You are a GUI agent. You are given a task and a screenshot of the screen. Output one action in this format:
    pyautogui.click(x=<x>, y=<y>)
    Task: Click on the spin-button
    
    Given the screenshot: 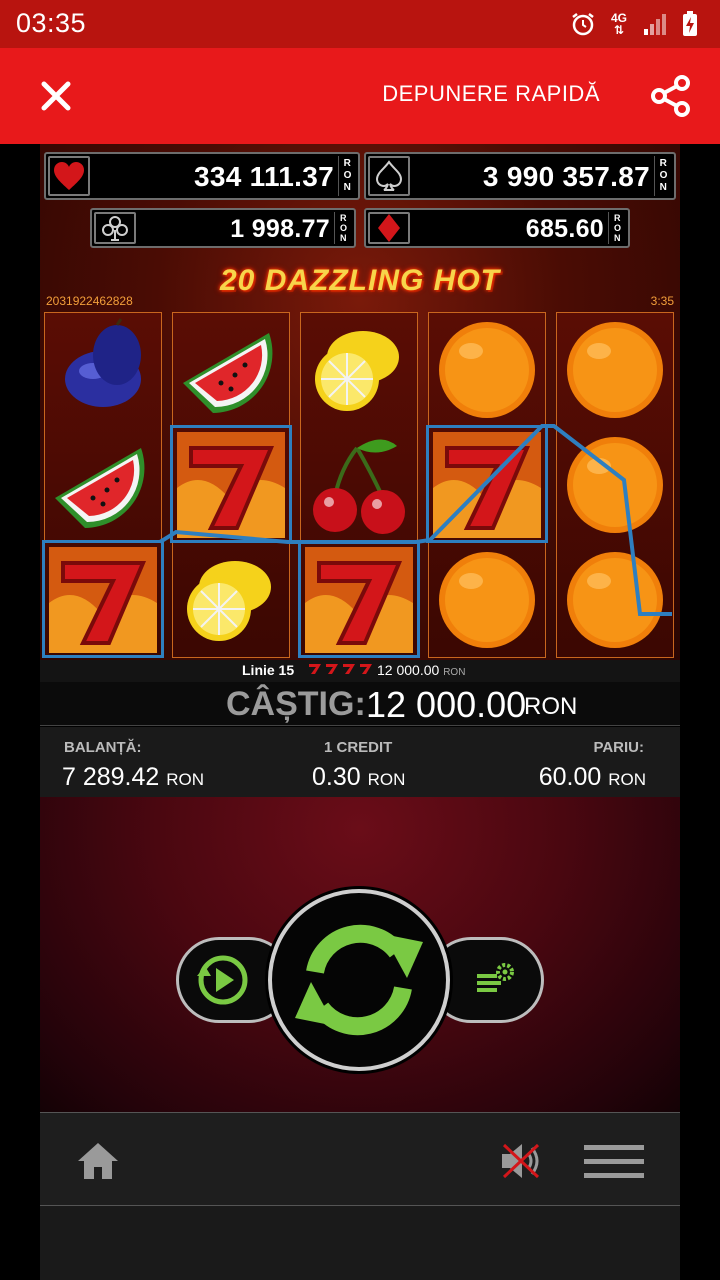 What is the action you would take?
    pyautogui.click(x=359, y=980)
    